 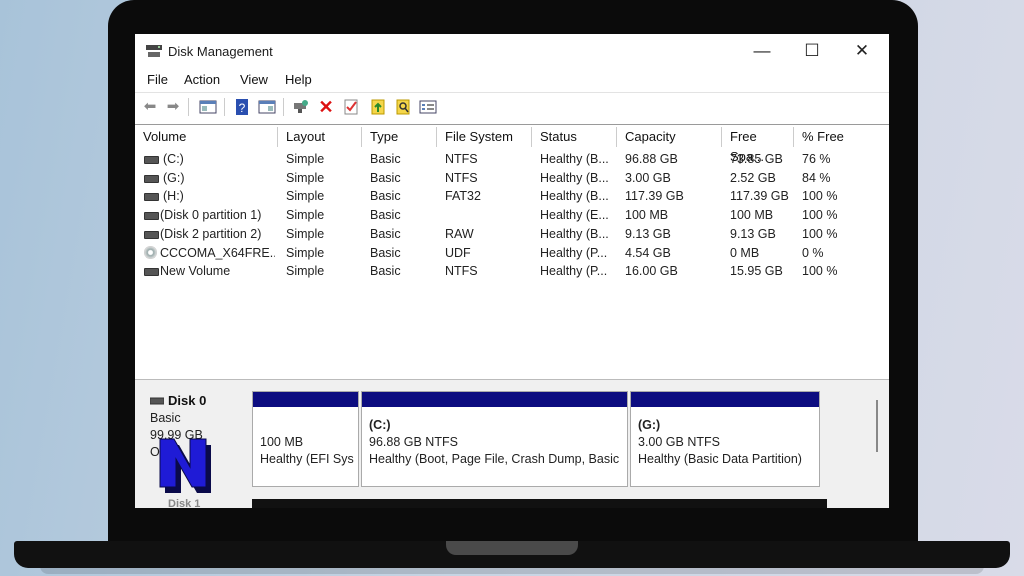 I want to click on cell-pct: 84 %, so click(x=816, y=177).